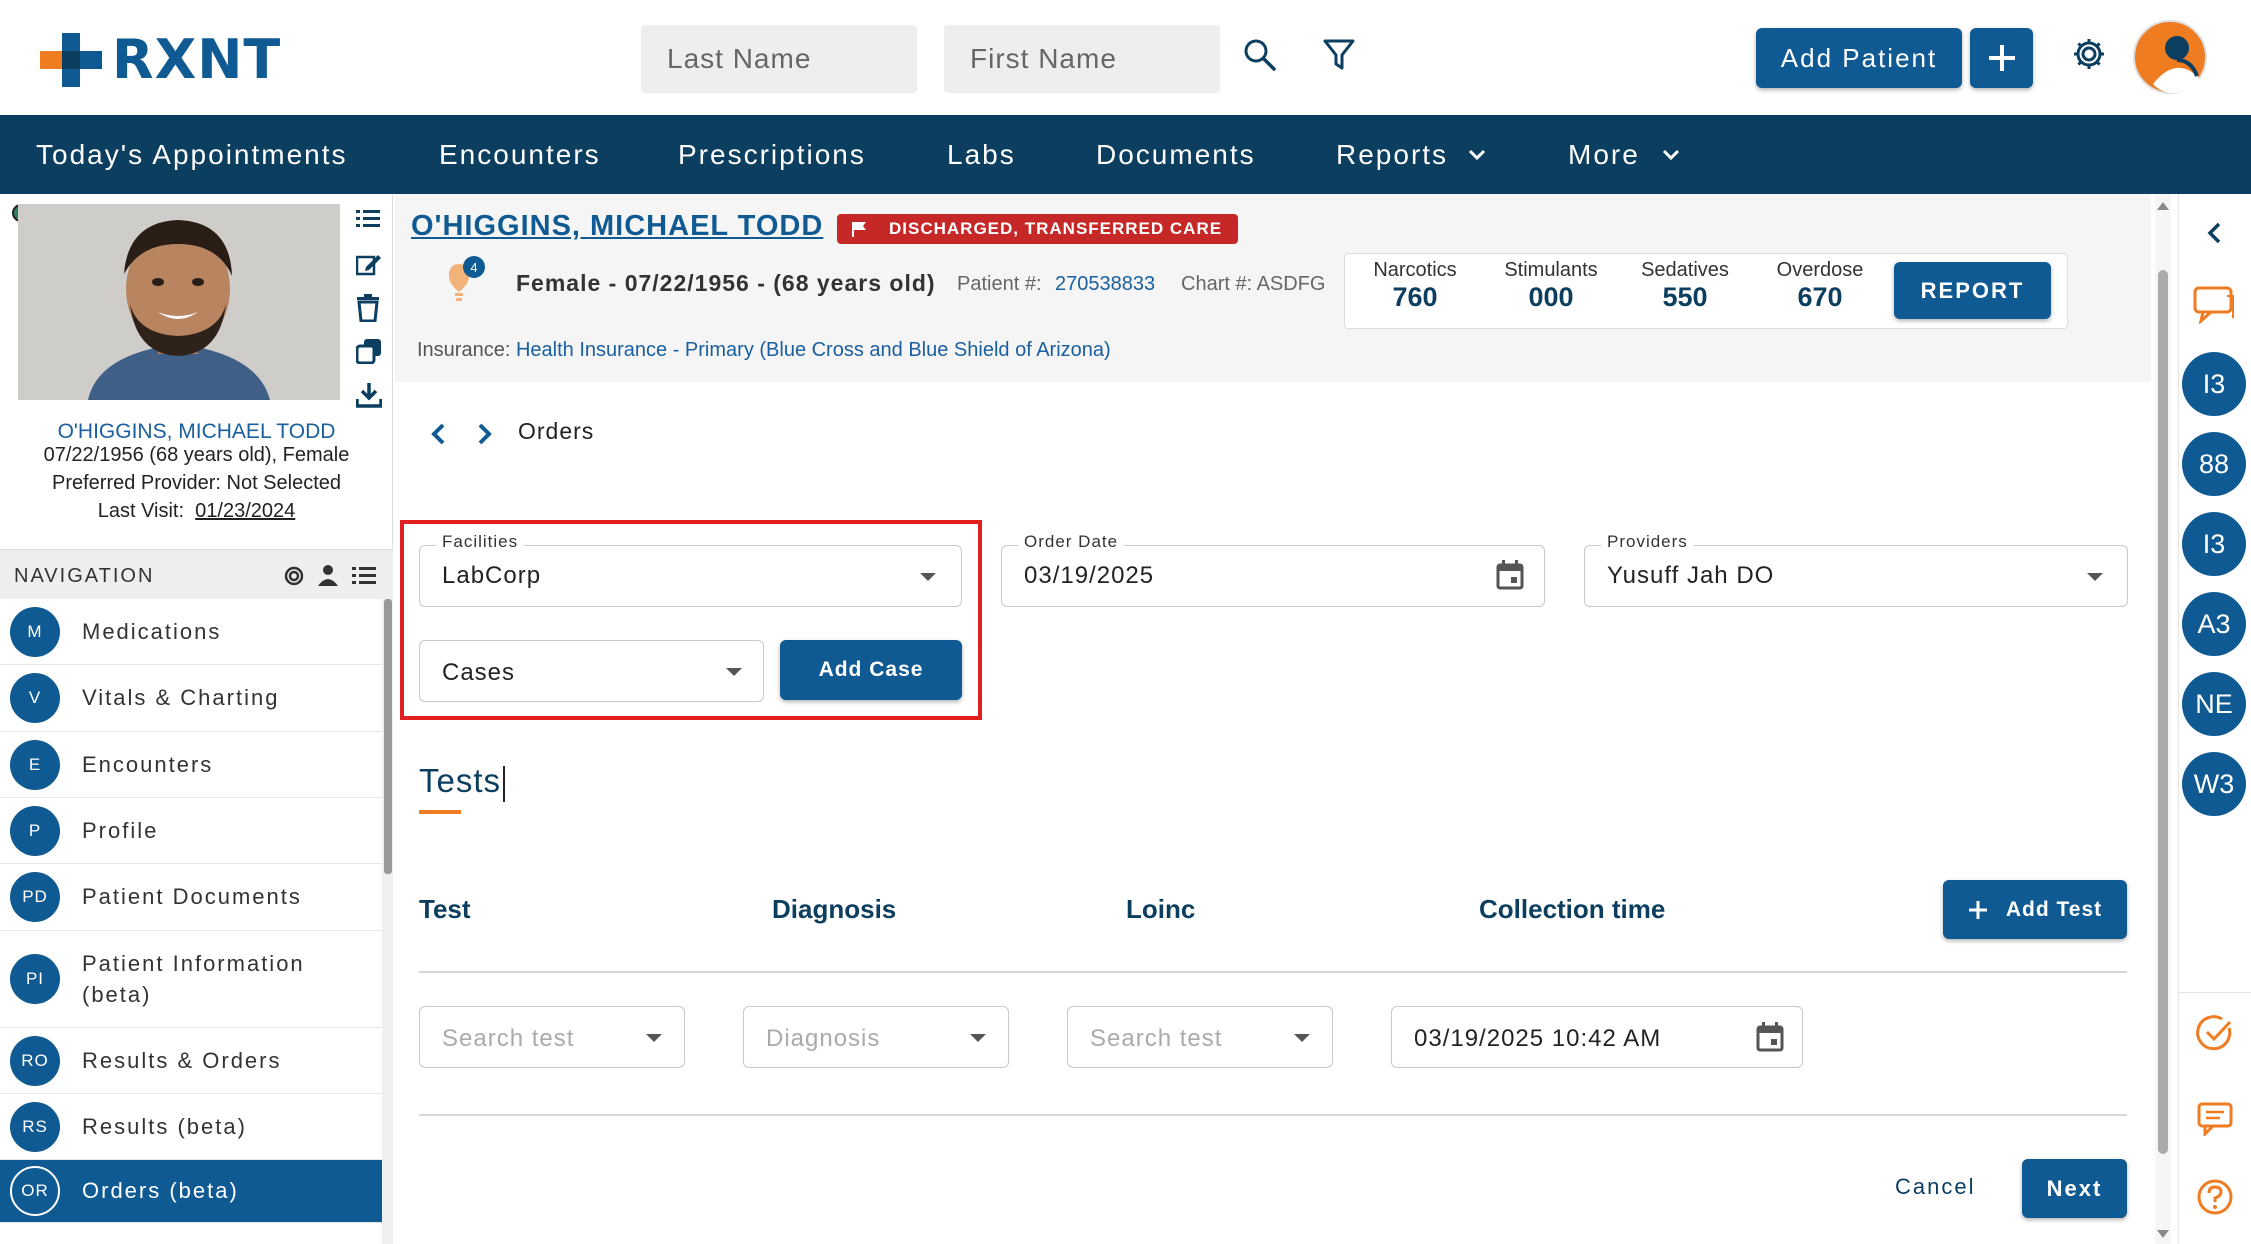  Describe the element at coordinates (834, 909) in the screenshot. I see `column-diagnosis: Diagnosis` at that location.